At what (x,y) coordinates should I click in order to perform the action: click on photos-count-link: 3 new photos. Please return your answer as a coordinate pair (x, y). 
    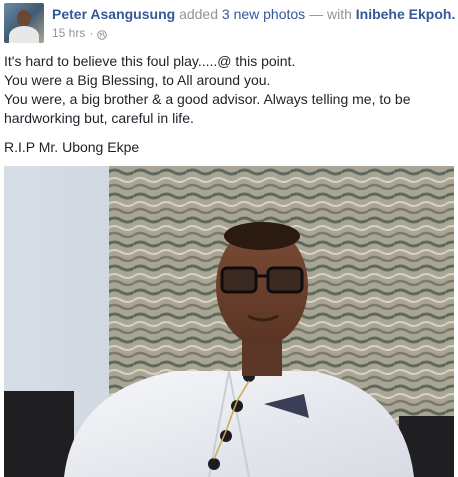
    Looking at the image, I should click on (263, 14).